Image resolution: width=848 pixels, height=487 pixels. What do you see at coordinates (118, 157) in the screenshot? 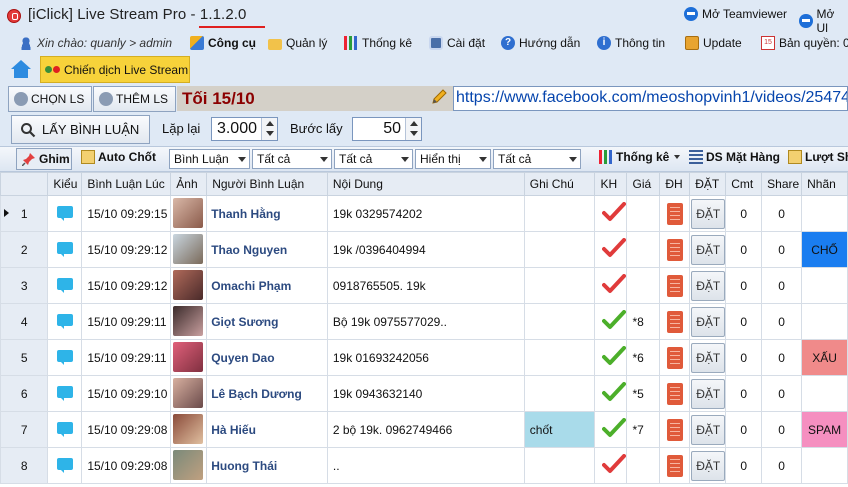
I see `auto-close-button: Auto Chốt` at bounding box center [118, 157].